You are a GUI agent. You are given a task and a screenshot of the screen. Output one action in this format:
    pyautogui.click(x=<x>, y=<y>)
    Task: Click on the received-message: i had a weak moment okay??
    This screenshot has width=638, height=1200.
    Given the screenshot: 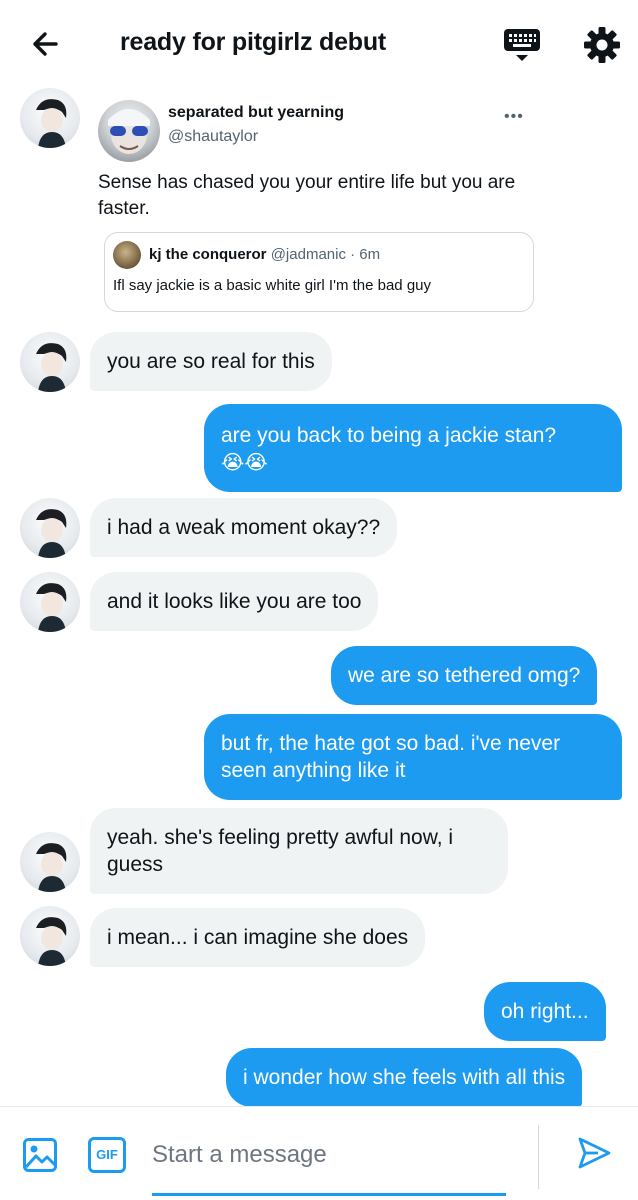 What is the action you would take?
    pyautogui.click(x=244, y=527)
    